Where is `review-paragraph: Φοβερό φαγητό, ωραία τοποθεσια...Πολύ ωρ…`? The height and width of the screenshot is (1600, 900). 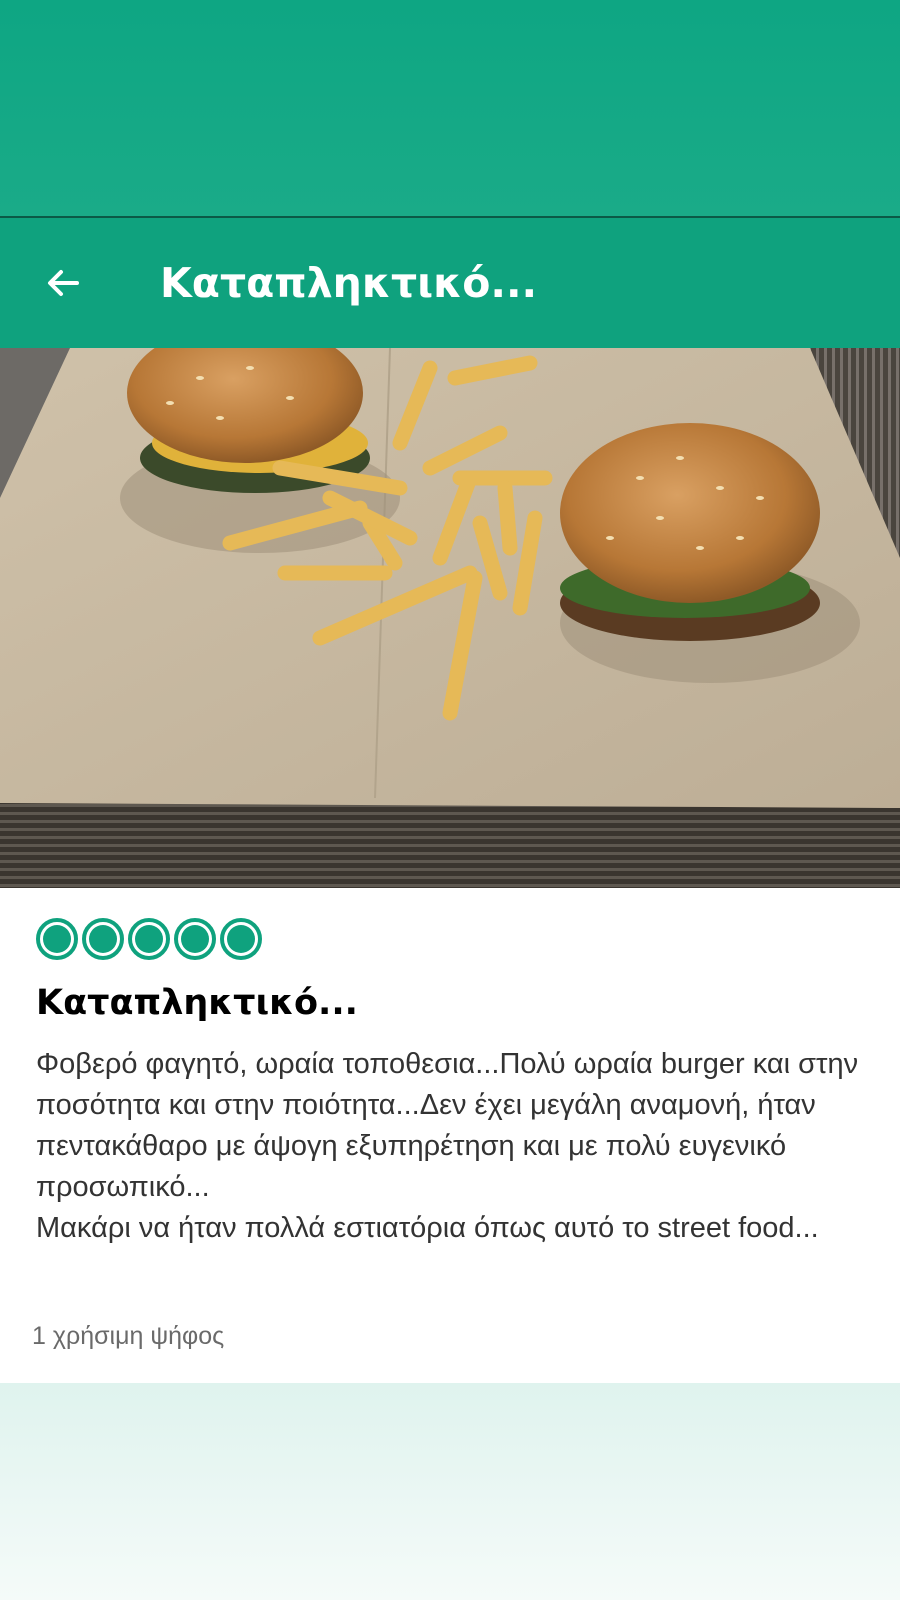 review-paragraph: Φοβερό φαγητό, ωραία τοποθεσια...Πολύ ωρ… is located at coordinates (447, 1125).